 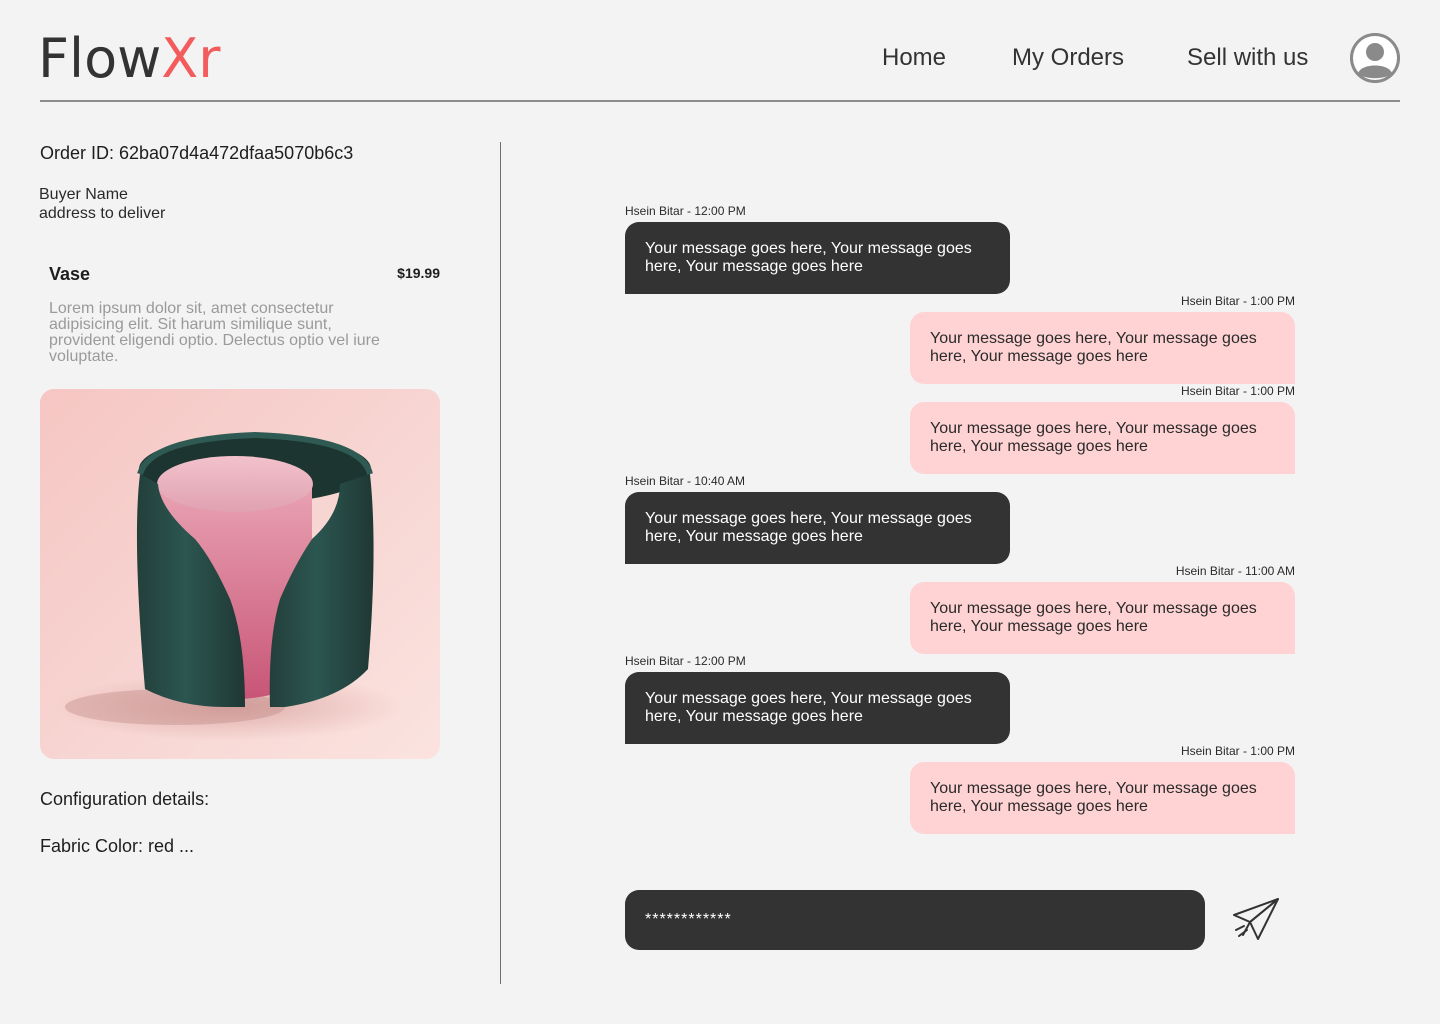 I want to click on product-price: $19.99, so click(x=418, y=273).